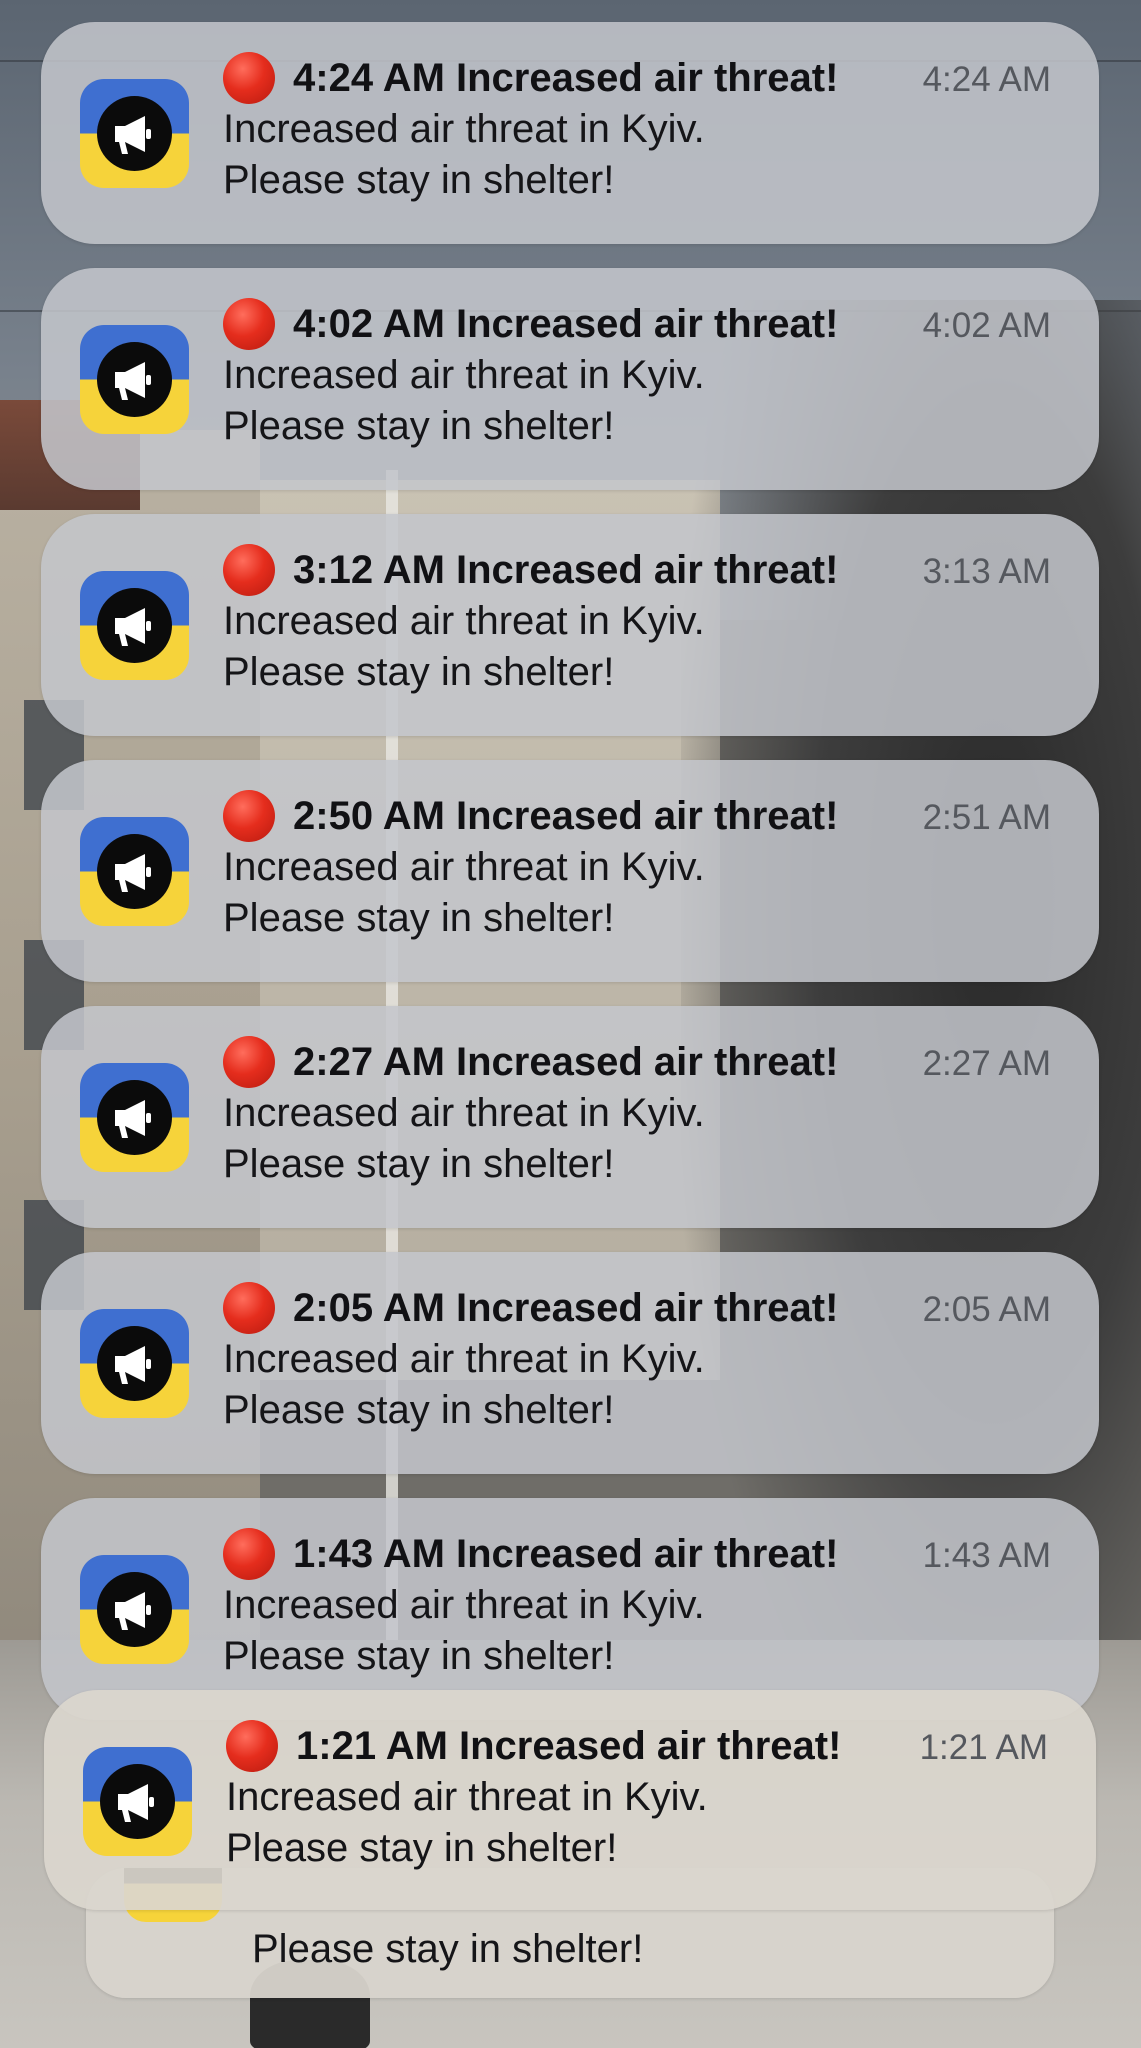 The width and height of the screenshot is (1141, 2048). I want to click on notification-time: 1:43 AM, so click(986, 1555).